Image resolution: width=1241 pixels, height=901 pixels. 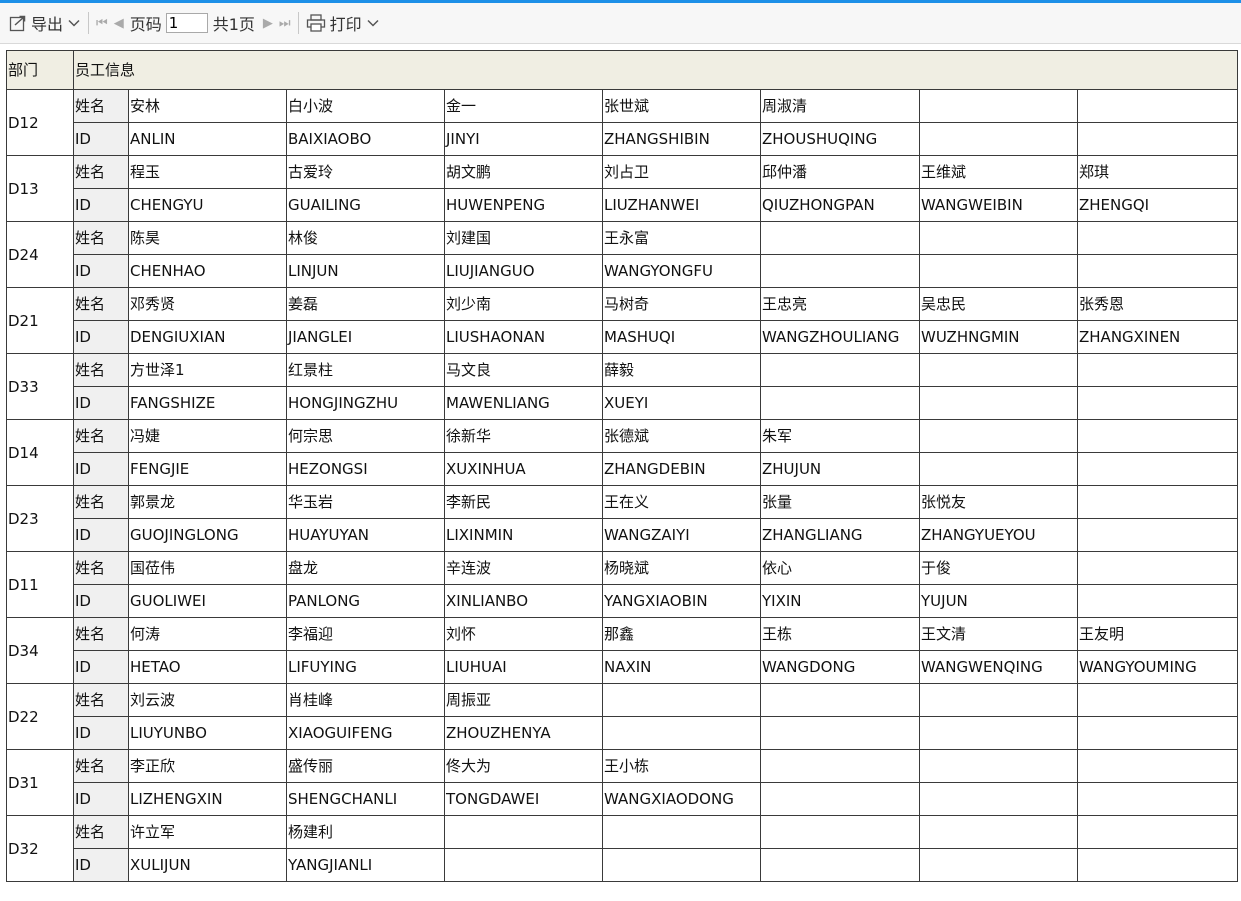 I want to click on next-page-icon: ▶, so click(x=268, y=23).